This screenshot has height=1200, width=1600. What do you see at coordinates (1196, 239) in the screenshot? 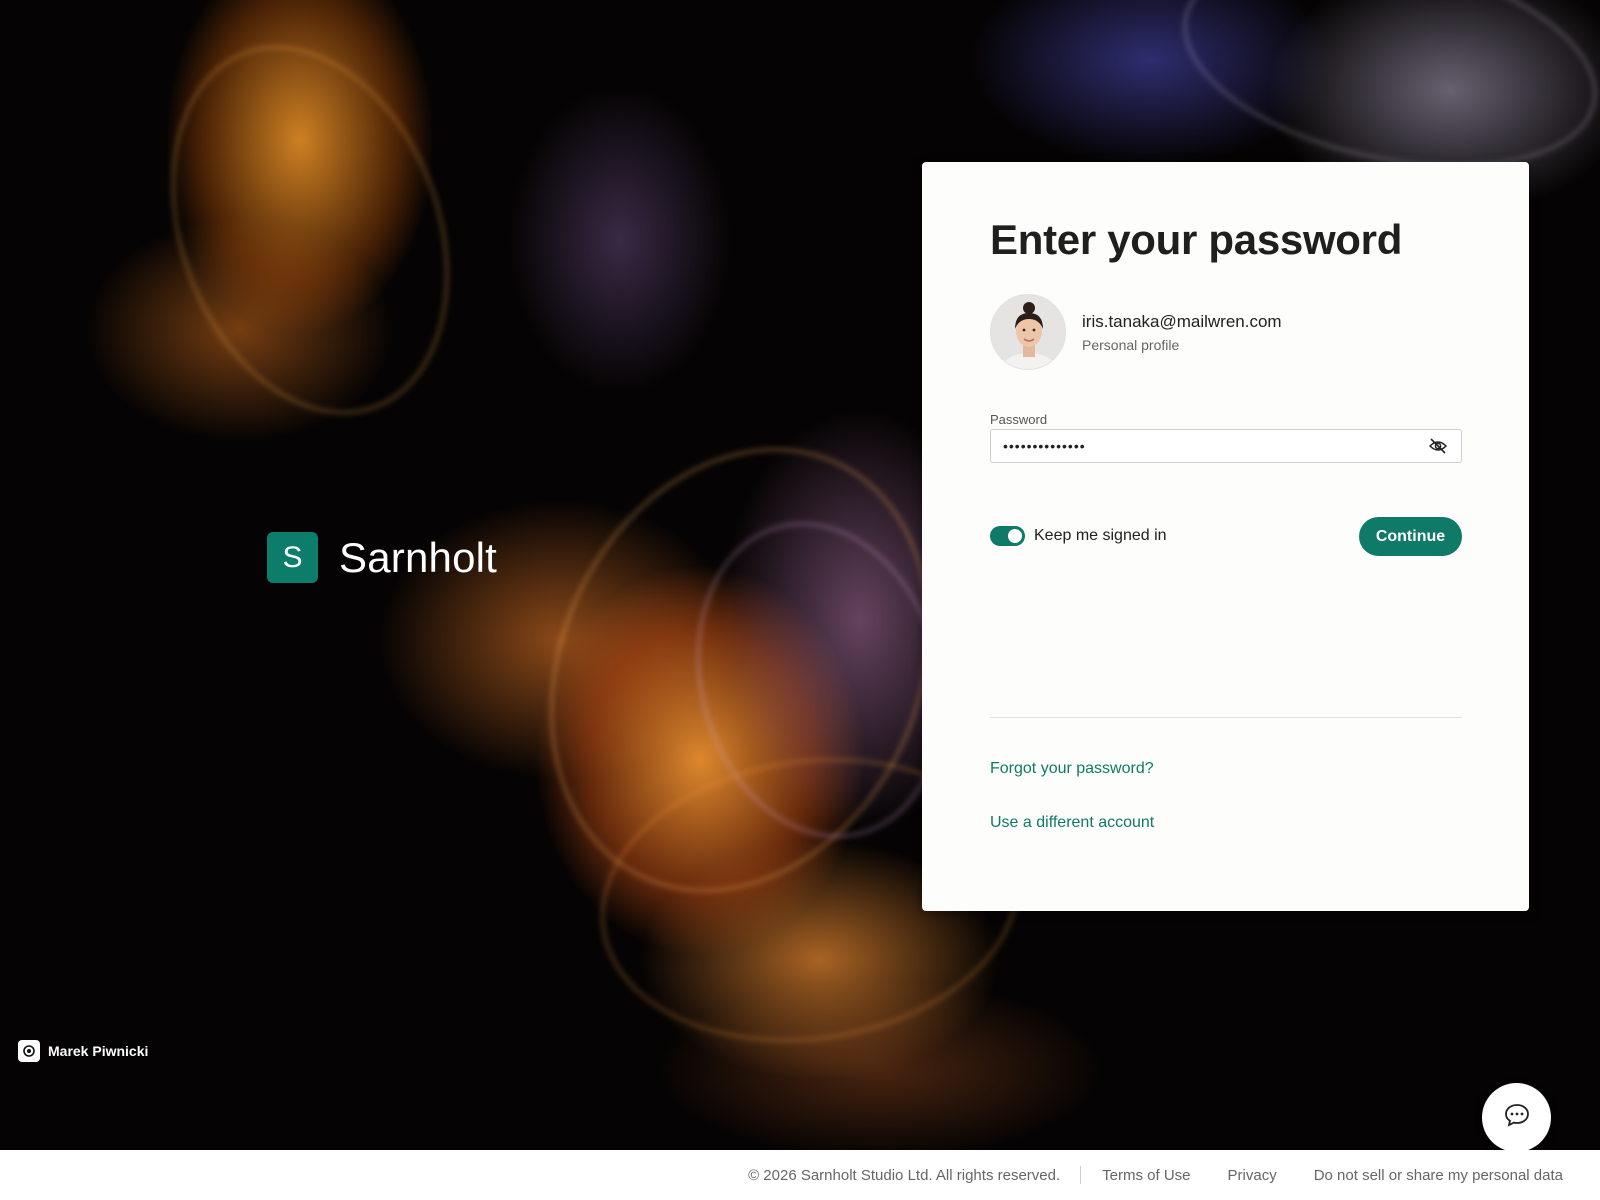
I see `page-title: Enter your password` at bounding box center [1196, 239].